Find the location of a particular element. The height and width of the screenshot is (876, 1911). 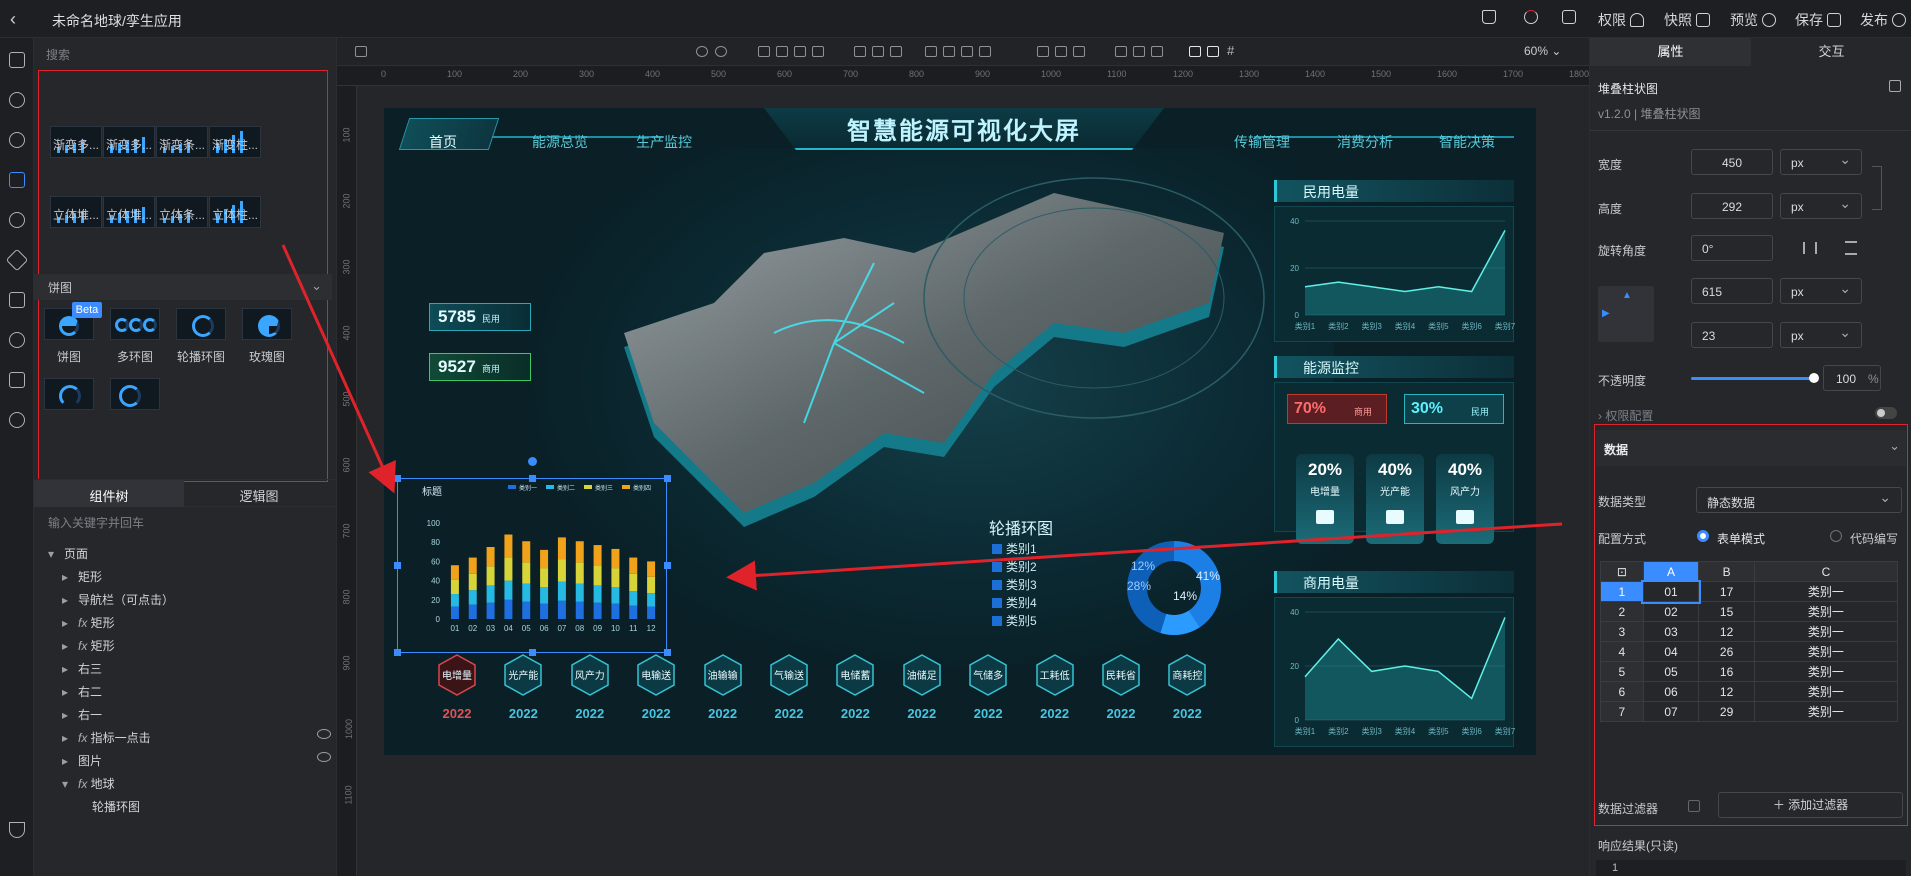

tab-interaction: 交互 is located at coordinates (1831, 52).